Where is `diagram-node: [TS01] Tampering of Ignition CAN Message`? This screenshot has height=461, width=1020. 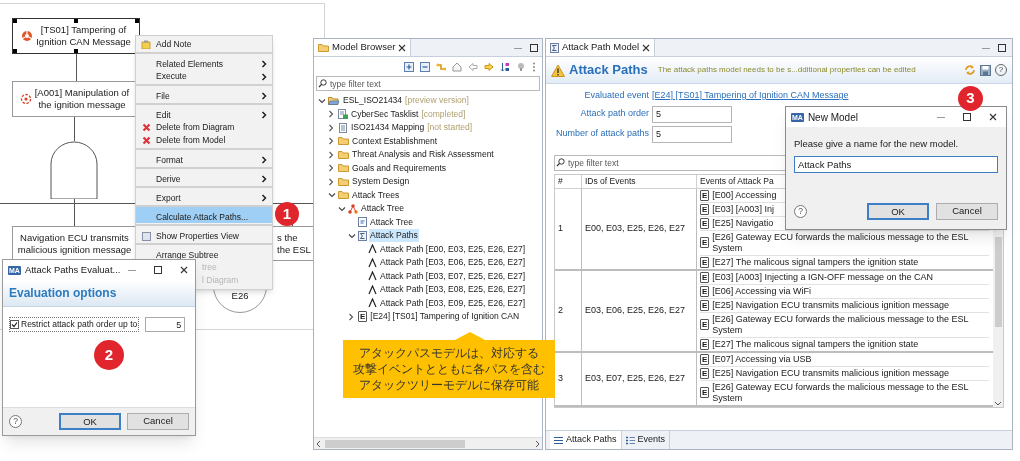 diagram-node: [TS01] Tampering of Ignition CAN Message is located at coordinates (76, 36).